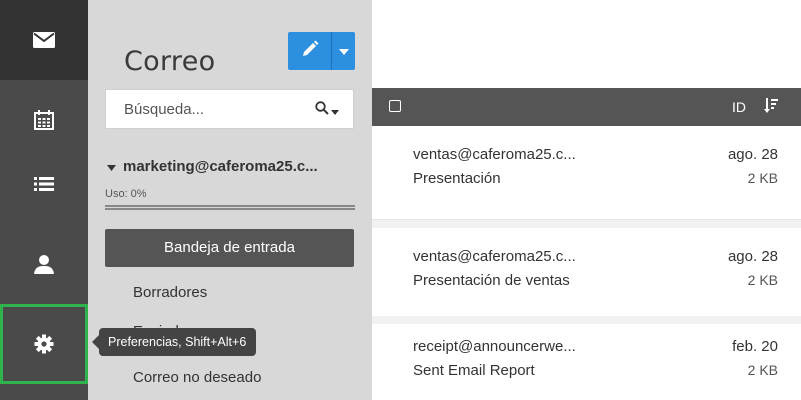 Image resolution: width=801 pixels, height=400 pixels. I want to click on folder-drafts: Borradores, so click(229, 293).